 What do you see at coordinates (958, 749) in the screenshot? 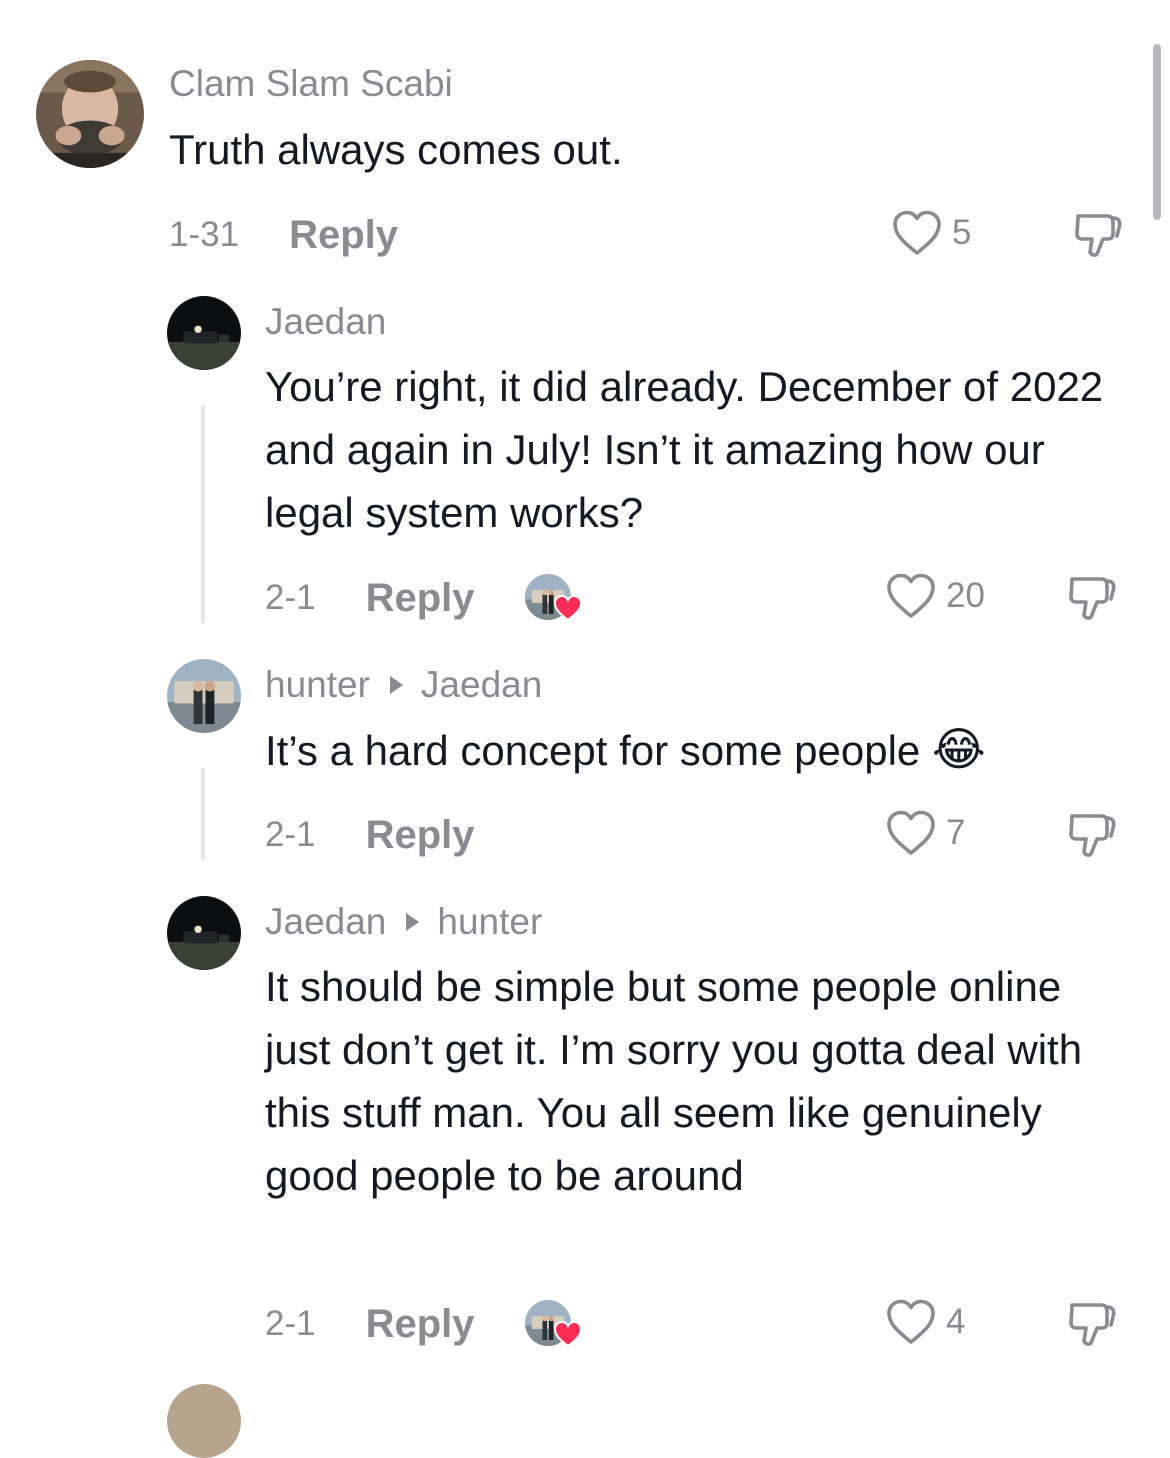
I see `laughing-emoji-icon: 😂` at bounding box center [958, 749].